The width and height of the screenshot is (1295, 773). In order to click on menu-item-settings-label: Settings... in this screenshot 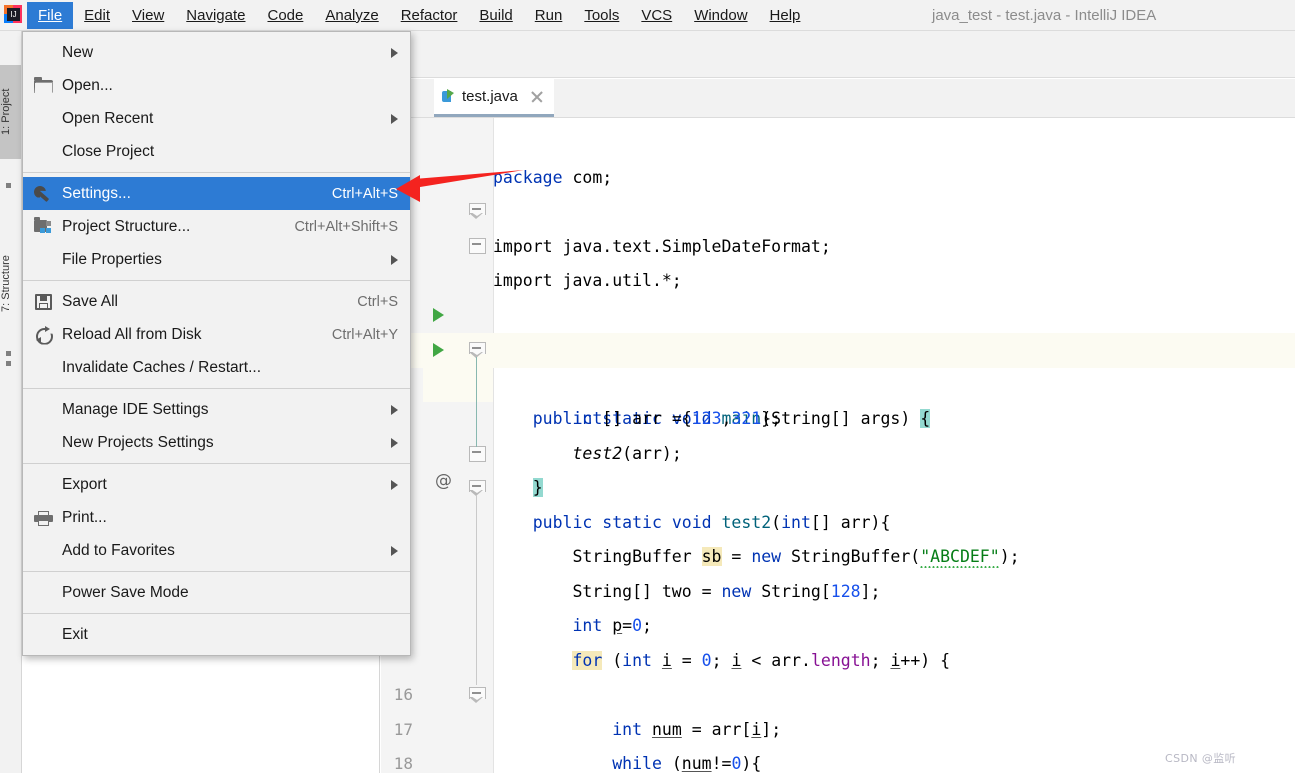, I will do `click(96, 193)`.